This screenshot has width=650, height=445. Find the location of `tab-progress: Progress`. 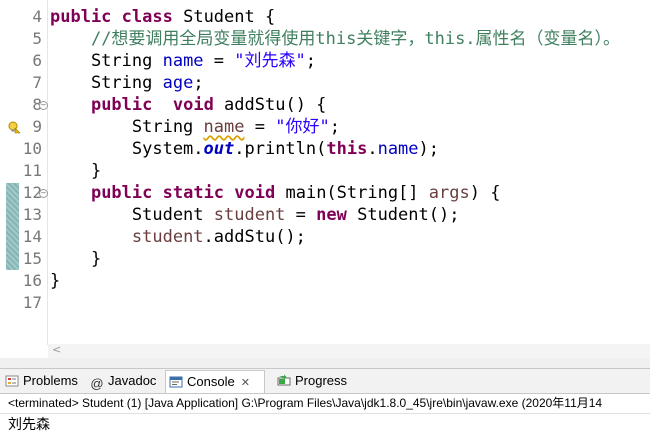

tab-progress: Progress is located at coordinates (312, 381).